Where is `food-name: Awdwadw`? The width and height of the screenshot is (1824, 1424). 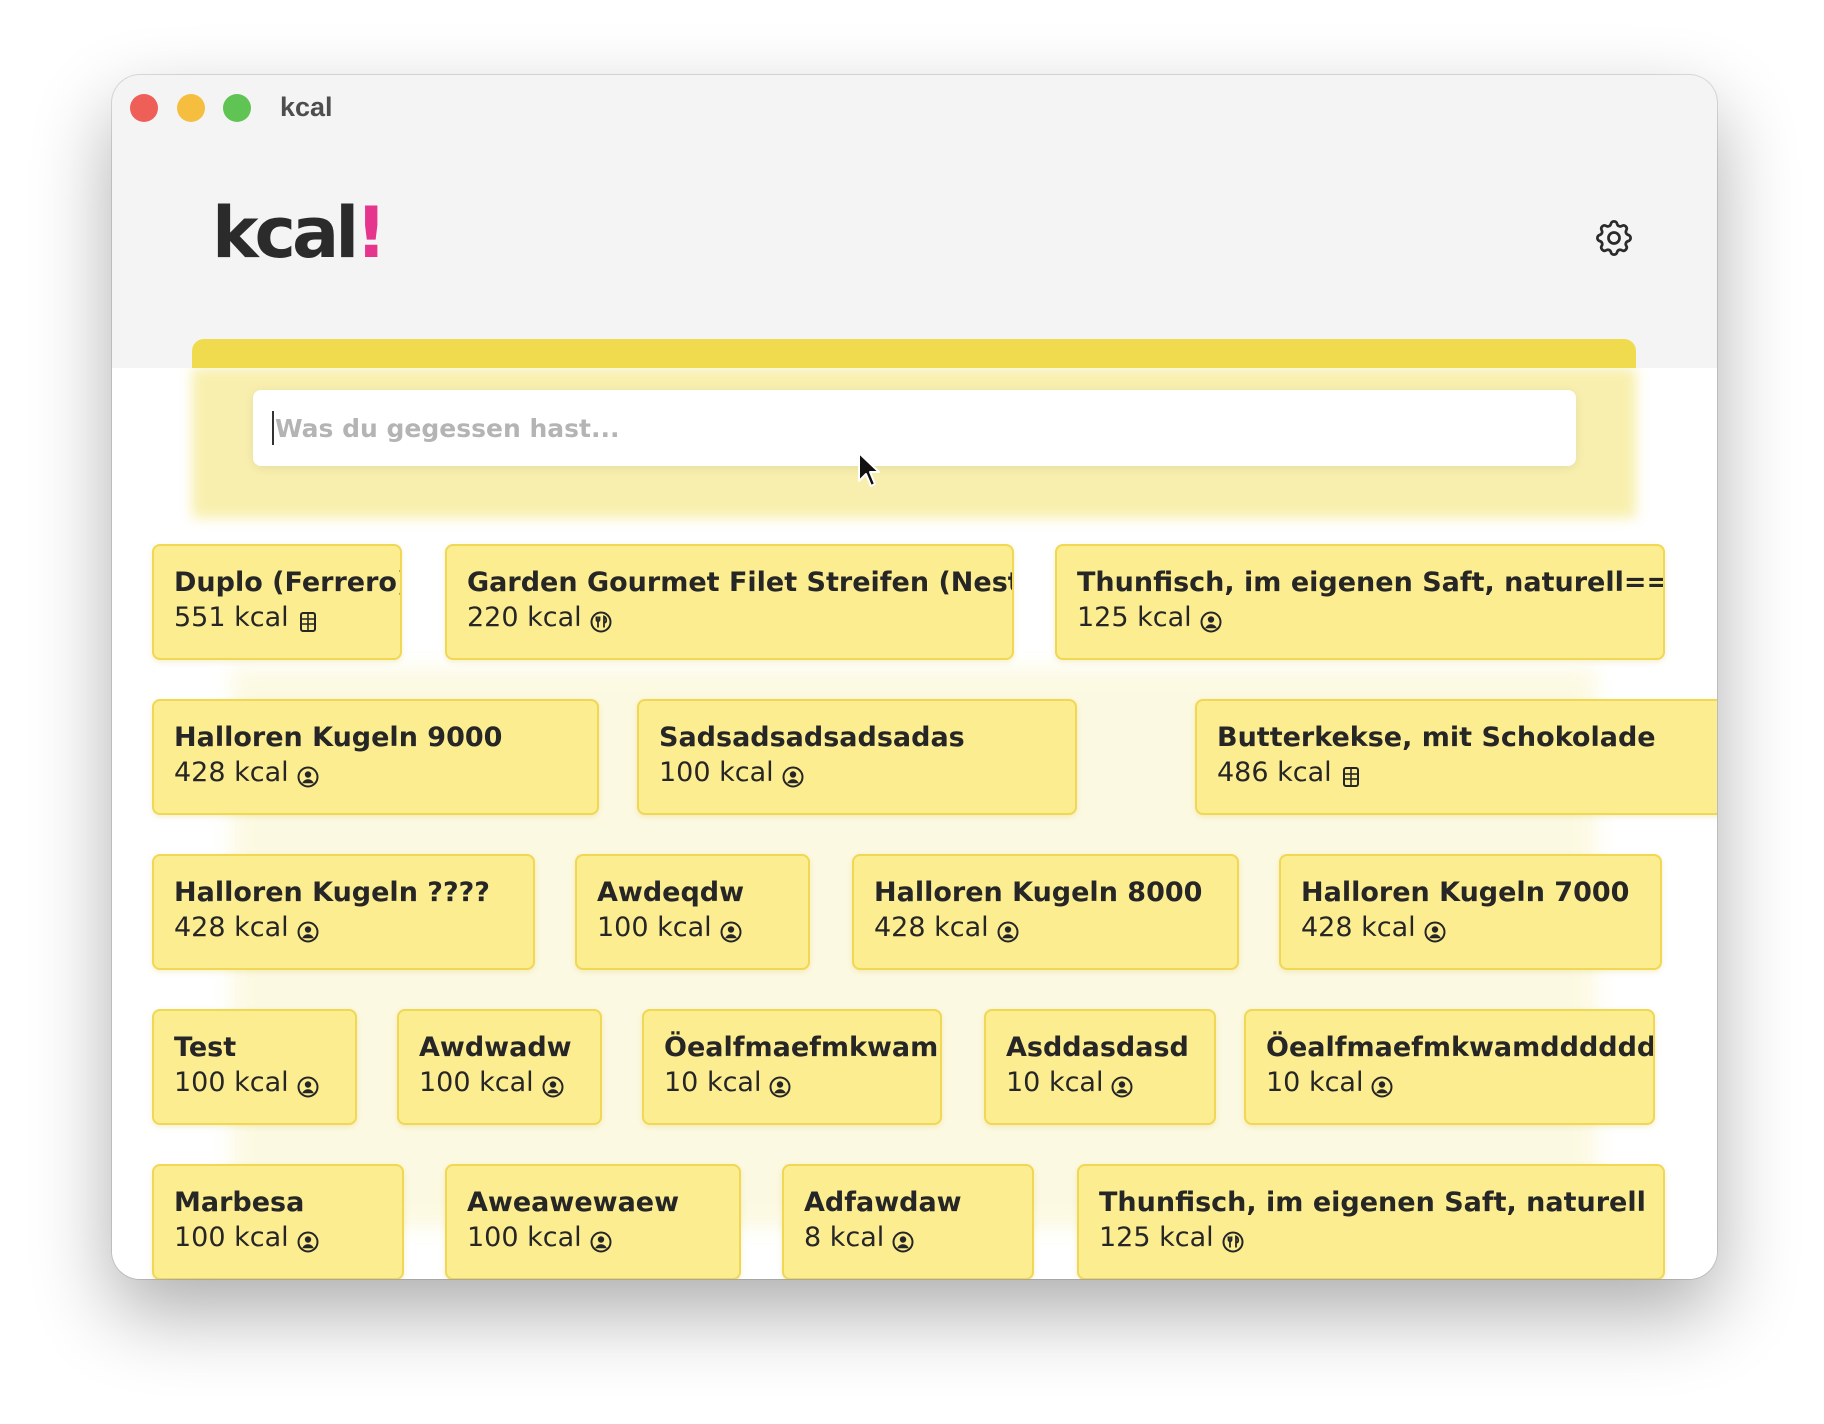 food-name: Awdwadw is located at coordinates (495, 1047).